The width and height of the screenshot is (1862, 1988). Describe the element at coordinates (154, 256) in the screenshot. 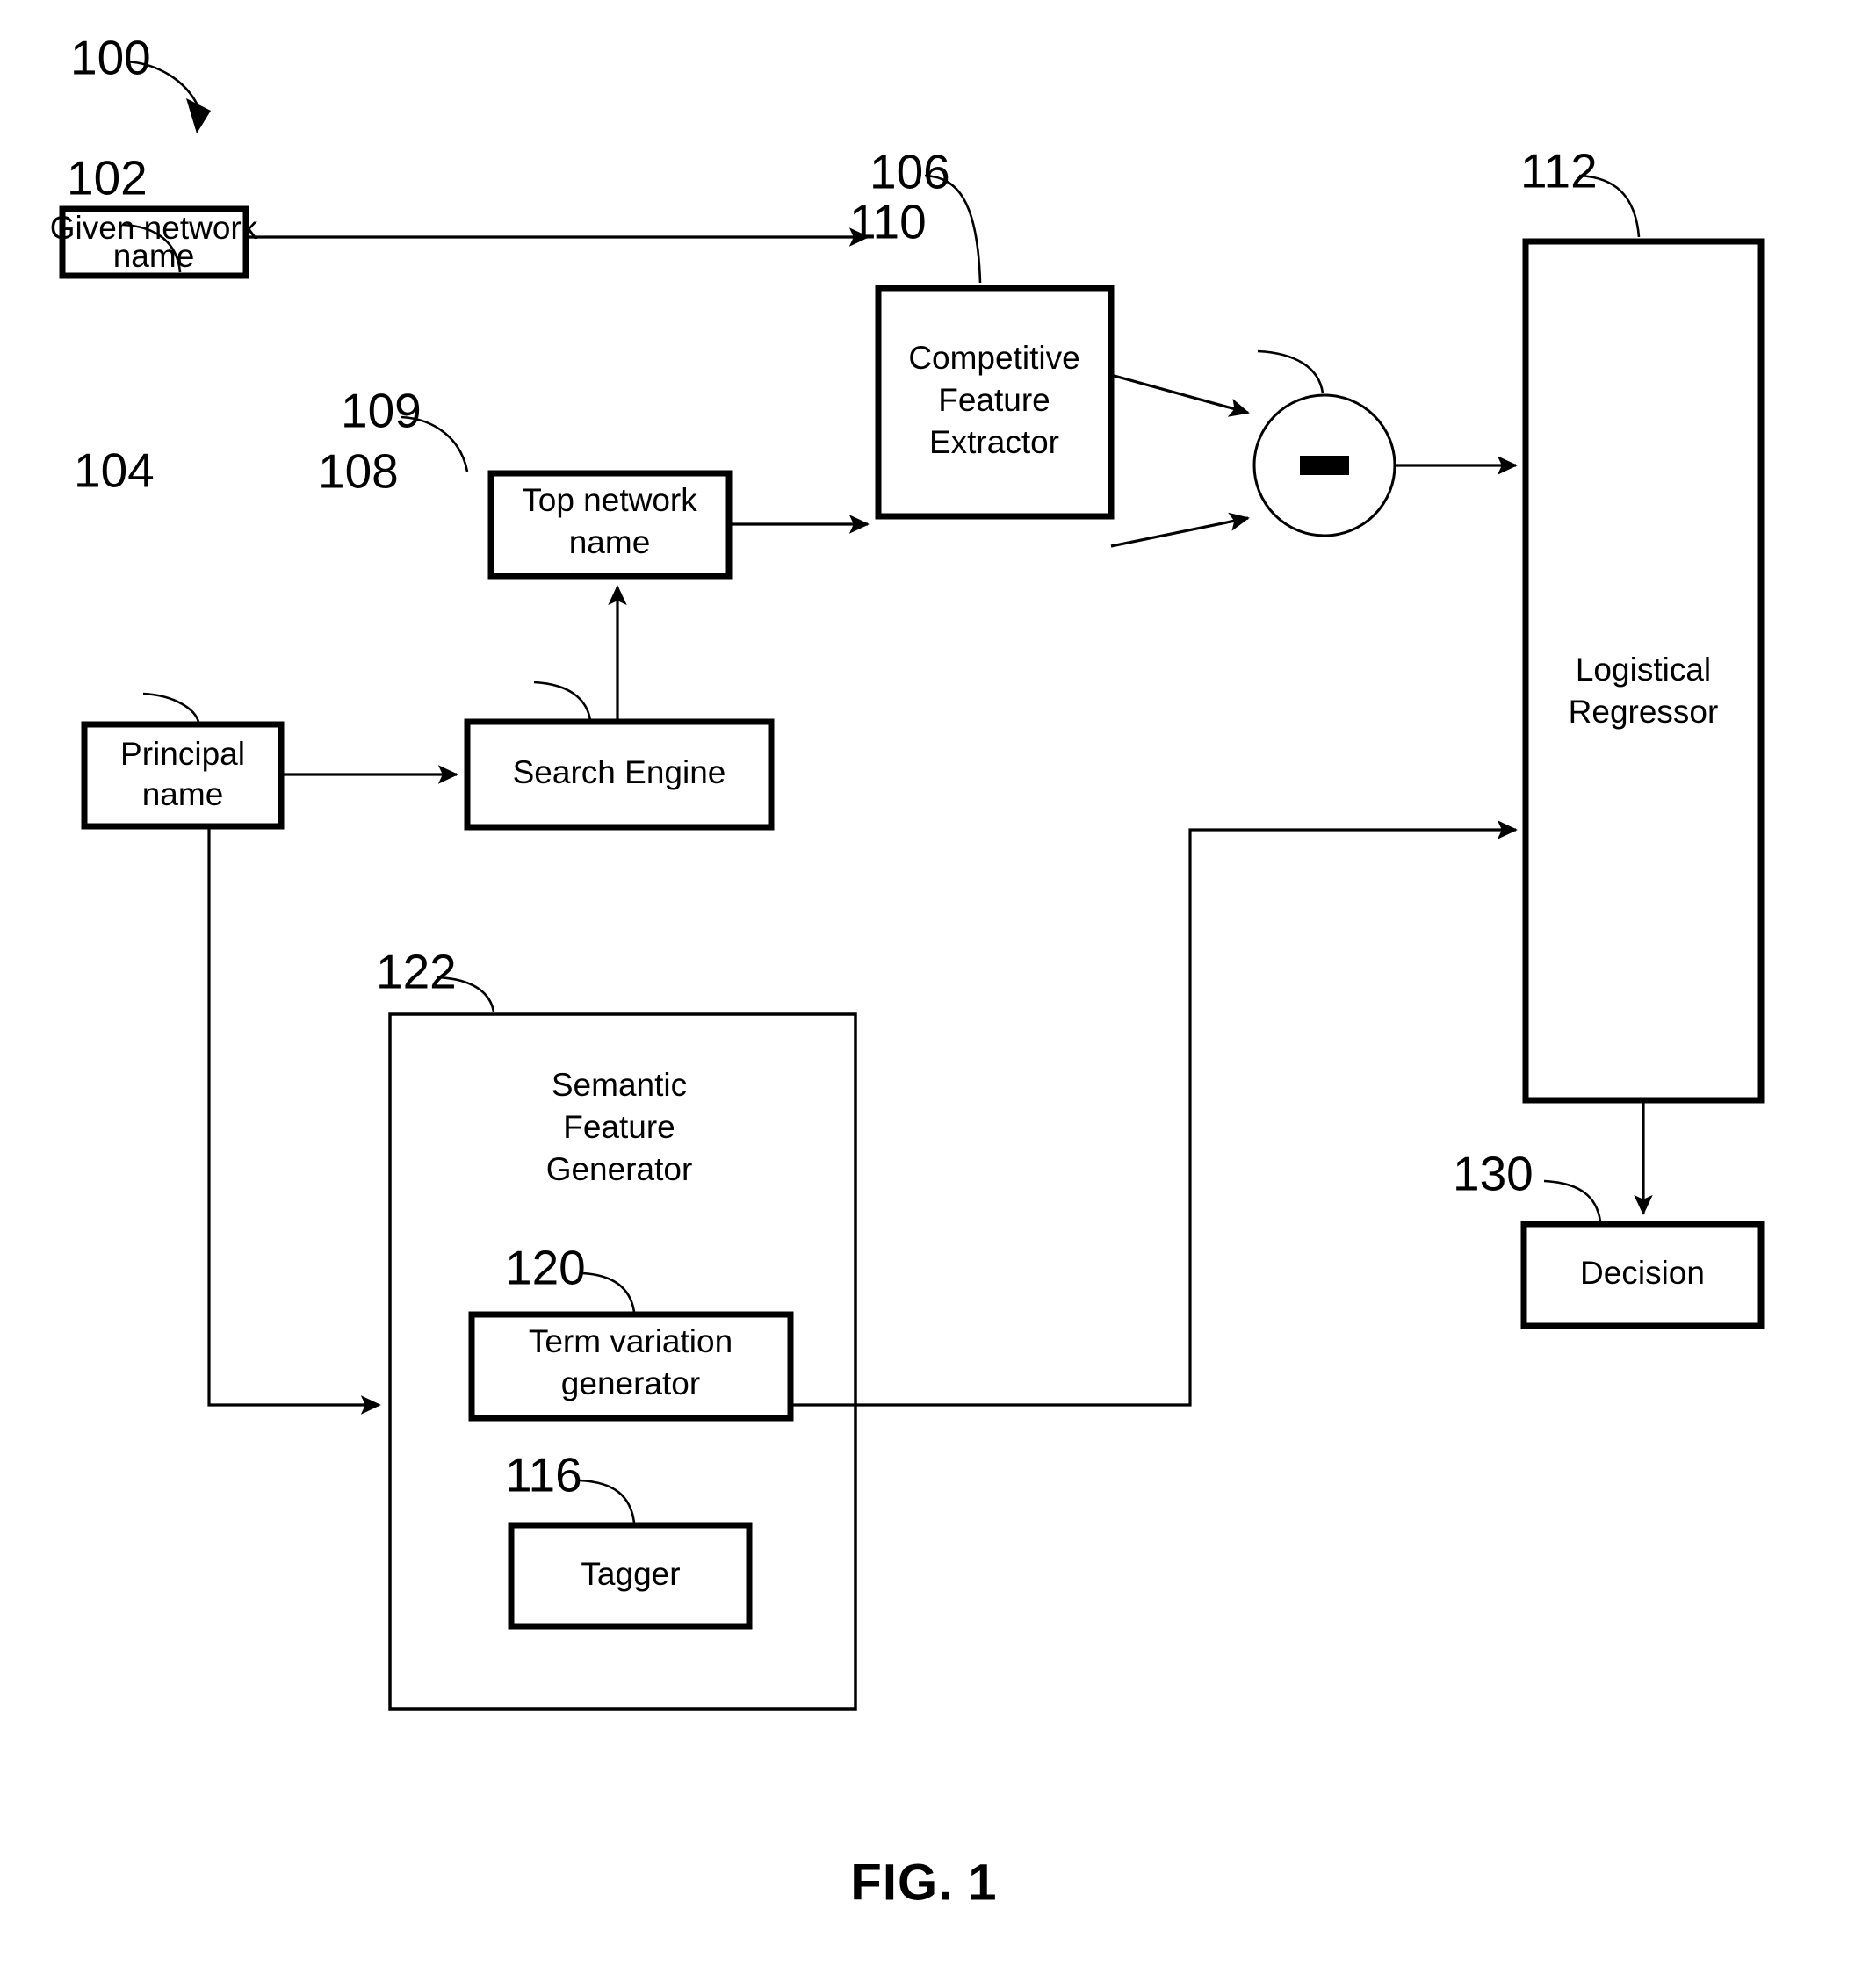

I see `label-given-network-name-line2: name` at that location.